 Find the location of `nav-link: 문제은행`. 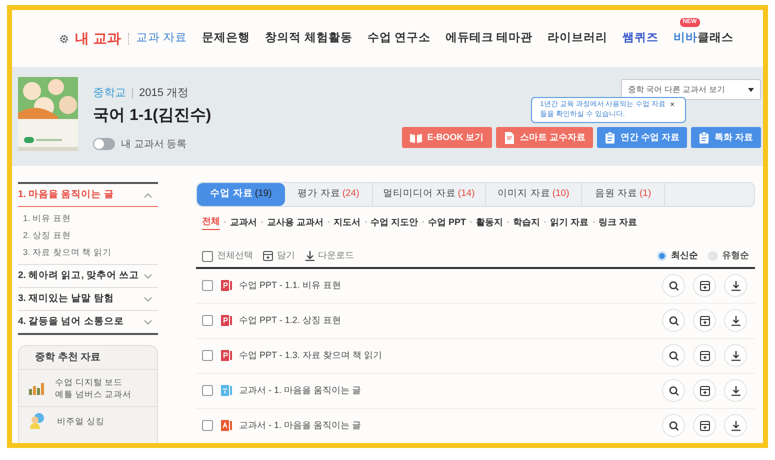

nav-link: 문제은행 is located at coordinates (226, 39).